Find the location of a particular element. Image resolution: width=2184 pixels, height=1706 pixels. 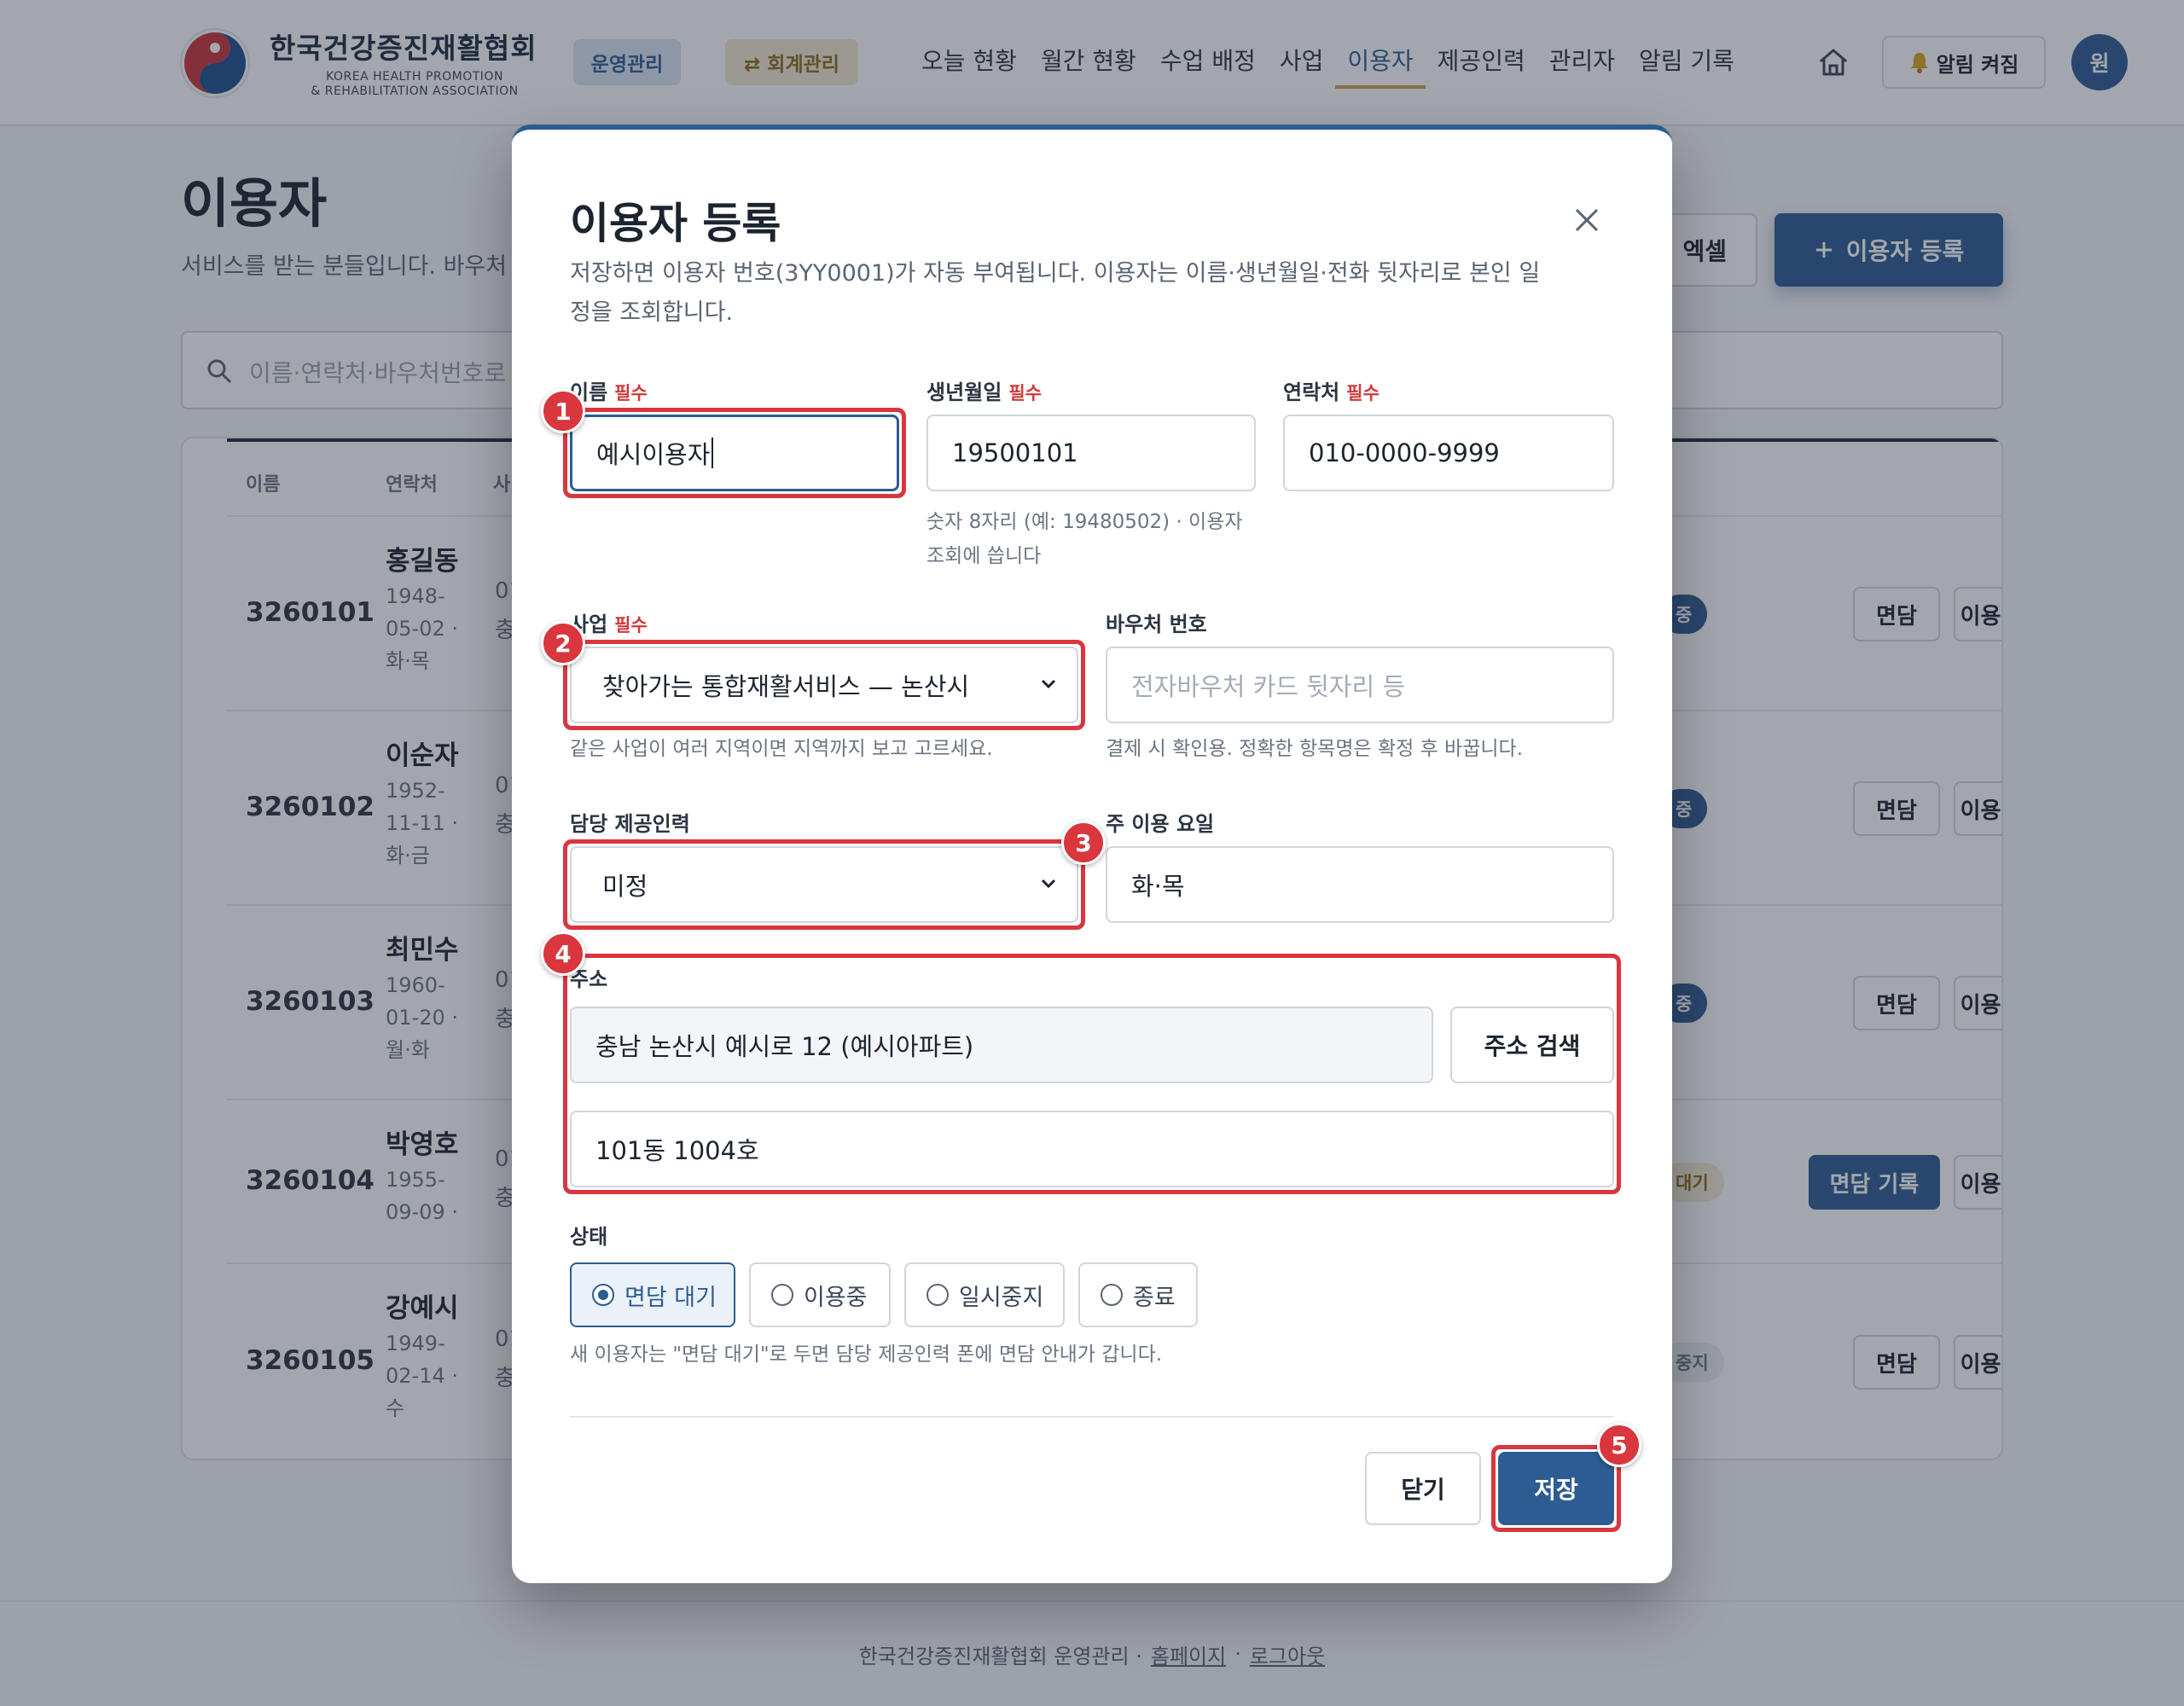

birth-label: 생년월일 필수 is located at coordinates (984, 392).